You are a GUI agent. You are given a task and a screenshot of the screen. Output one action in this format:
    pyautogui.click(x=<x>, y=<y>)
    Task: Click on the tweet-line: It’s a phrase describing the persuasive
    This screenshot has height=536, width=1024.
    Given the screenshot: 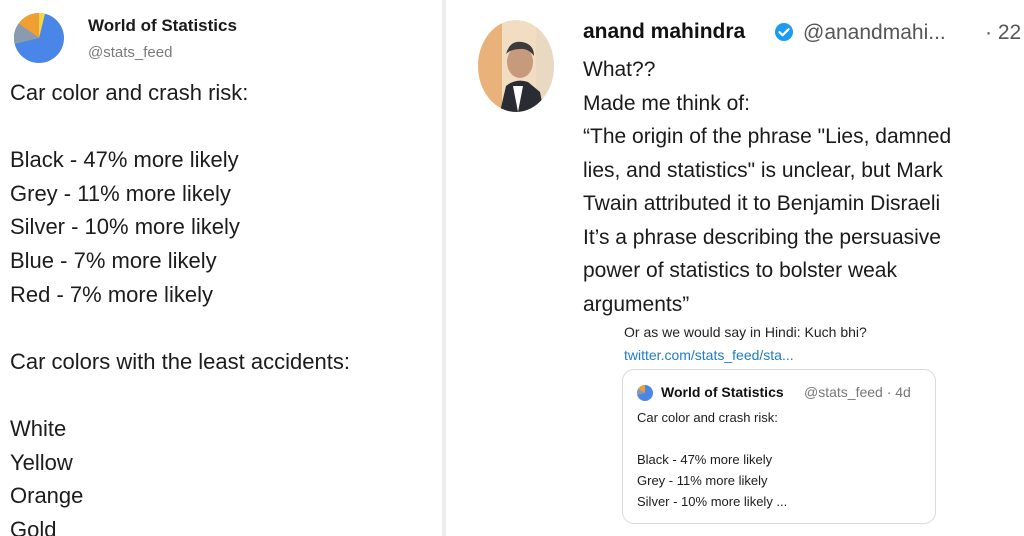 What is the action you would take?
    pyautogui.click(x=762, y=237)
    